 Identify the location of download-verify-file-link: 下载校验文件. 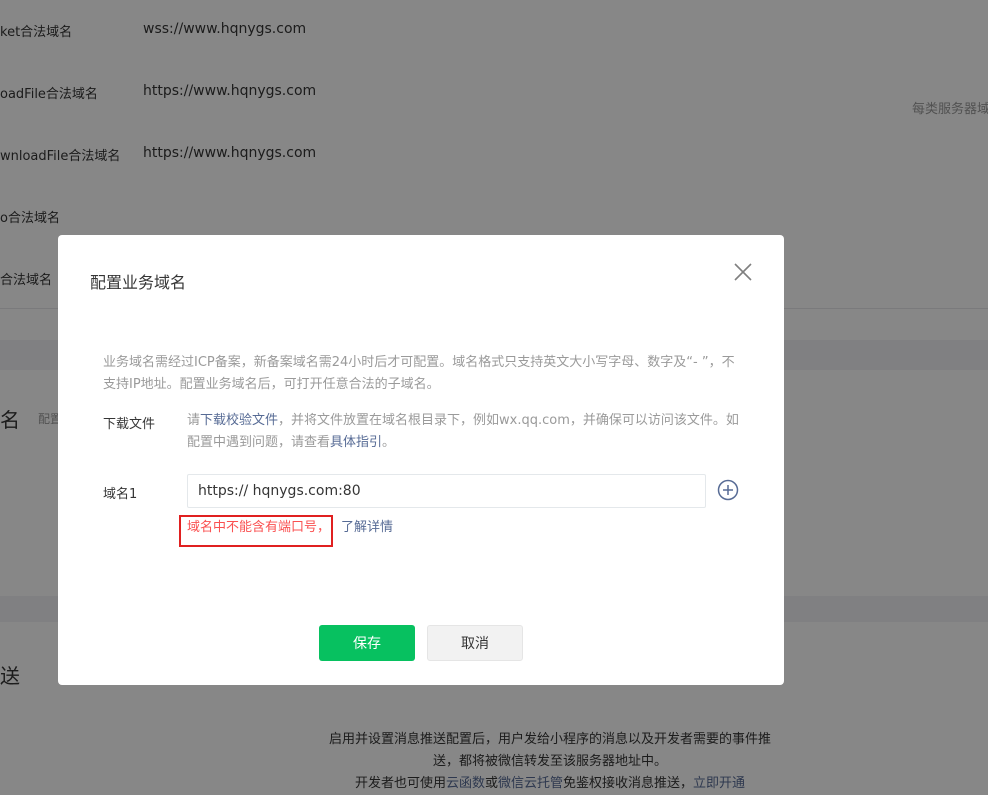
(239, 420).